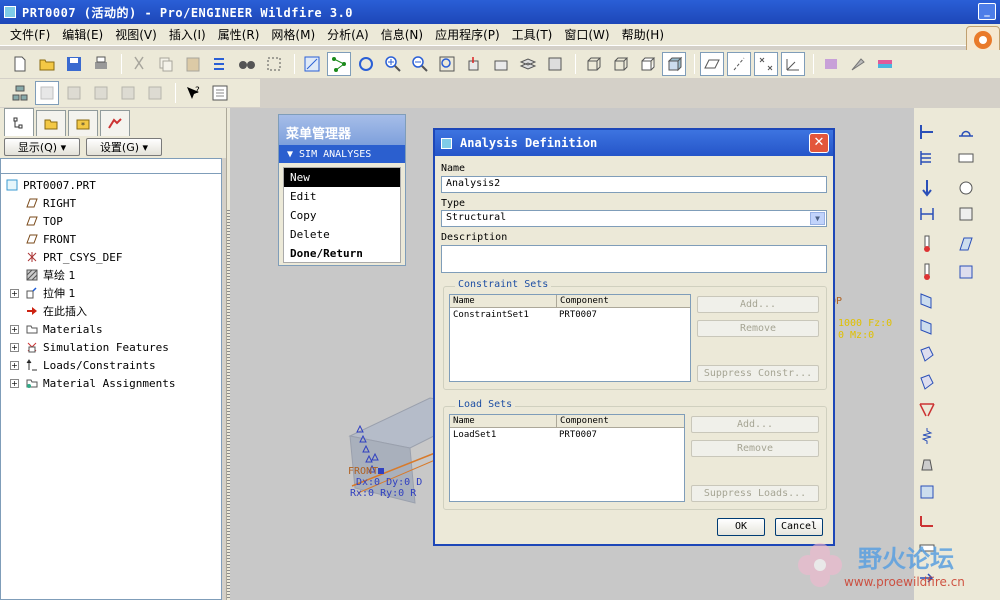 The width and height of the screenshot is (1000, 600). I want to click on minimize-button: _, so click(987, 11).